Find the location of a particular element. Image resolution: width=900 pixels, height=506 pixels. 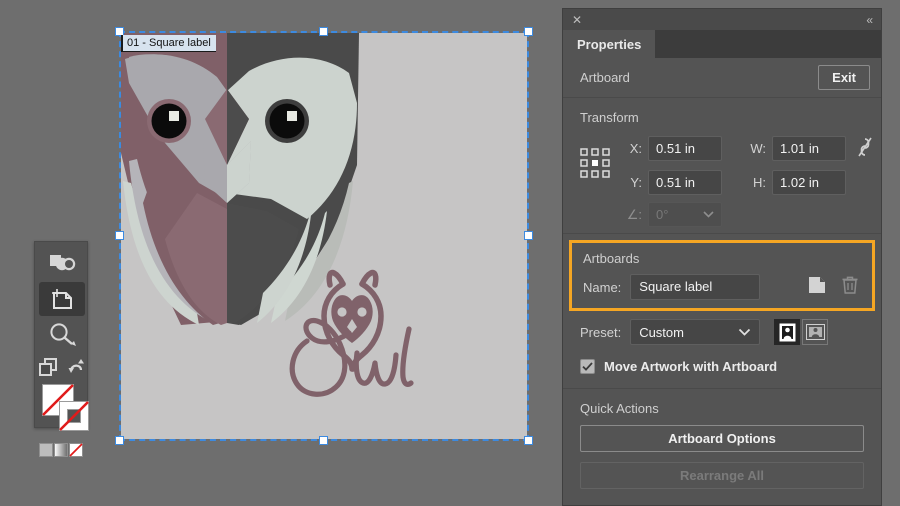

rotate-label: ∠: is located at coordinates (634, 214).